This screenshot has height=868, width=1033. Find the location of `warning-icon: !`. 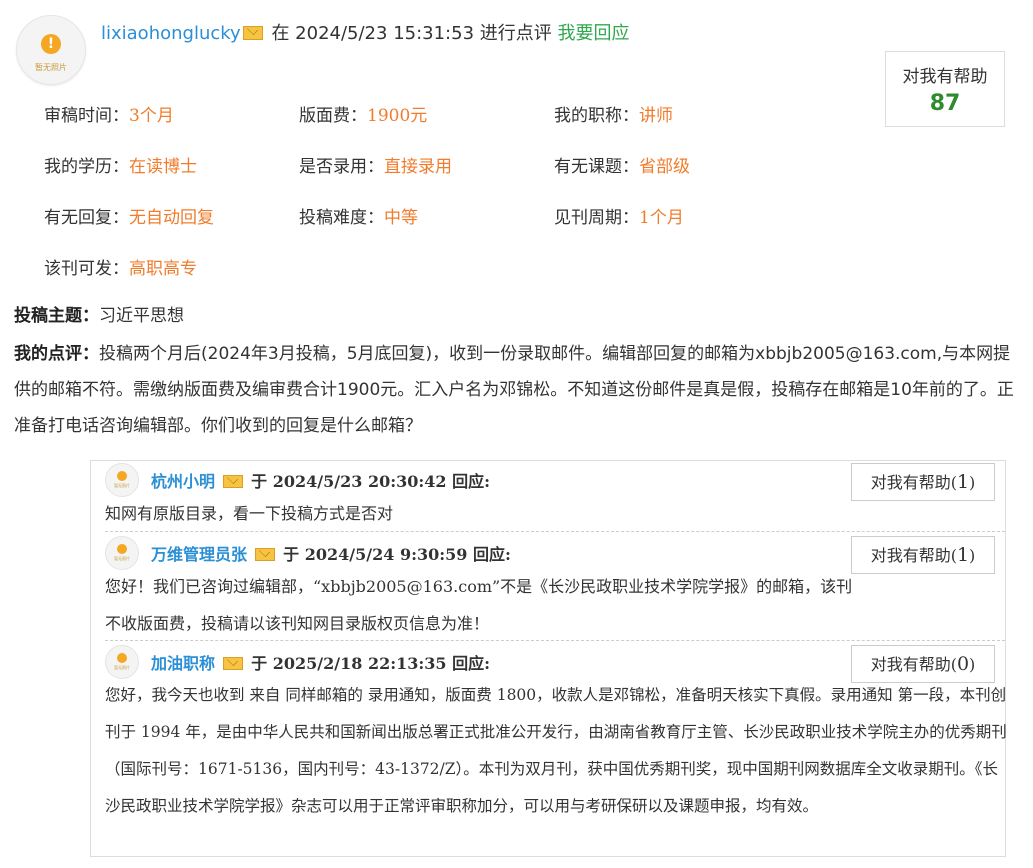

warning-icon: ! is located at coordinates (51, 44).